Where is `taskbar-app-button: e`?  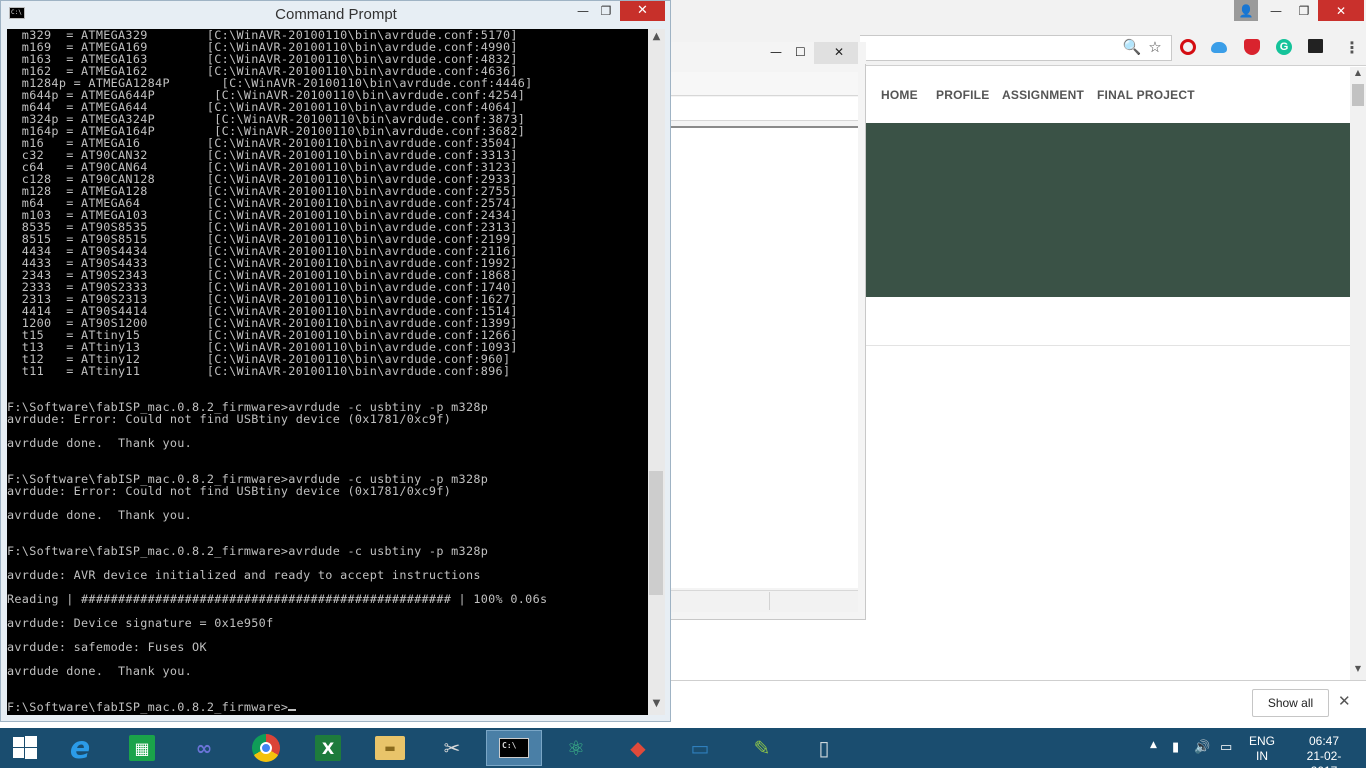 taskbar-app-button: e is located at coordinates (80, 748).